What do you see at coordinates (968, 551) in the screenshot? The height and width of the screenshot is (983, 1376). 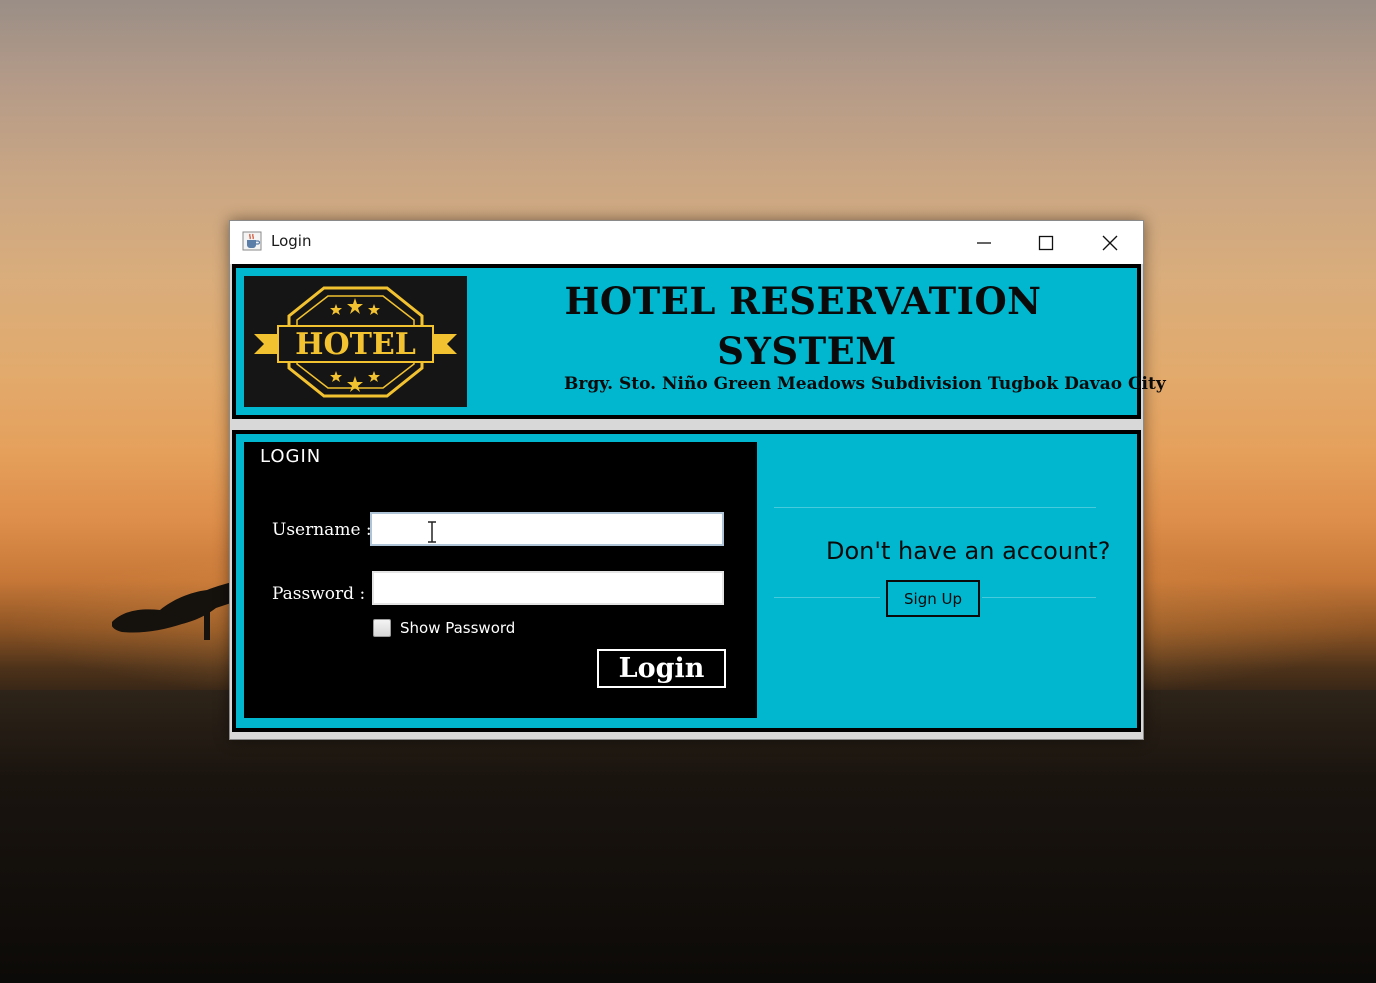 I see `no-account-text: Don't have an account?` at bounding box center [968, 551].